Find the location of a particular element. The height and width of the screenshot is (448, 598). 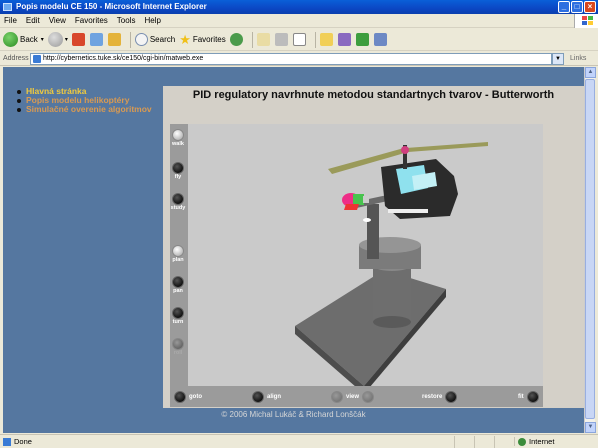

menu-tools: Tools is located at coordinates (126, 20).